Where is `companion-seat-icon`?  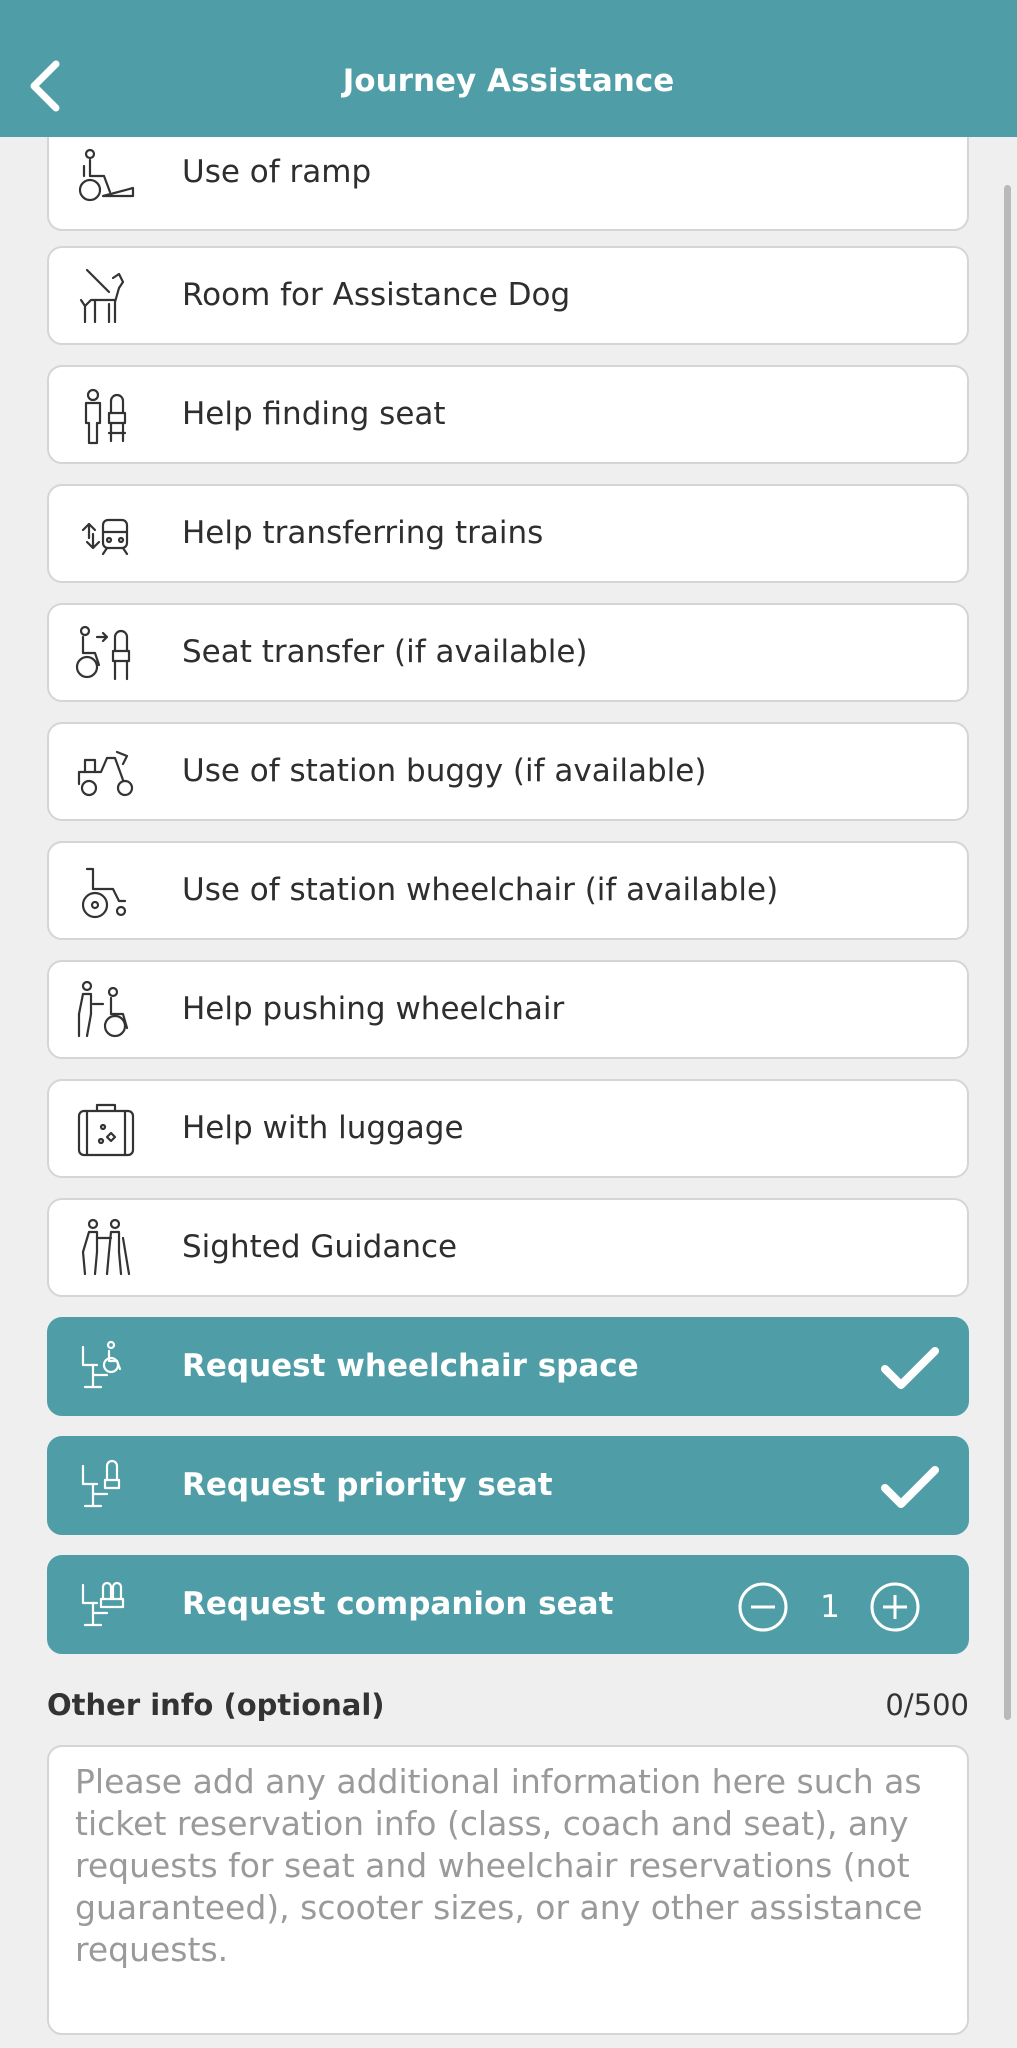
companion-seat-icon is located at coordinates (106, 1606).